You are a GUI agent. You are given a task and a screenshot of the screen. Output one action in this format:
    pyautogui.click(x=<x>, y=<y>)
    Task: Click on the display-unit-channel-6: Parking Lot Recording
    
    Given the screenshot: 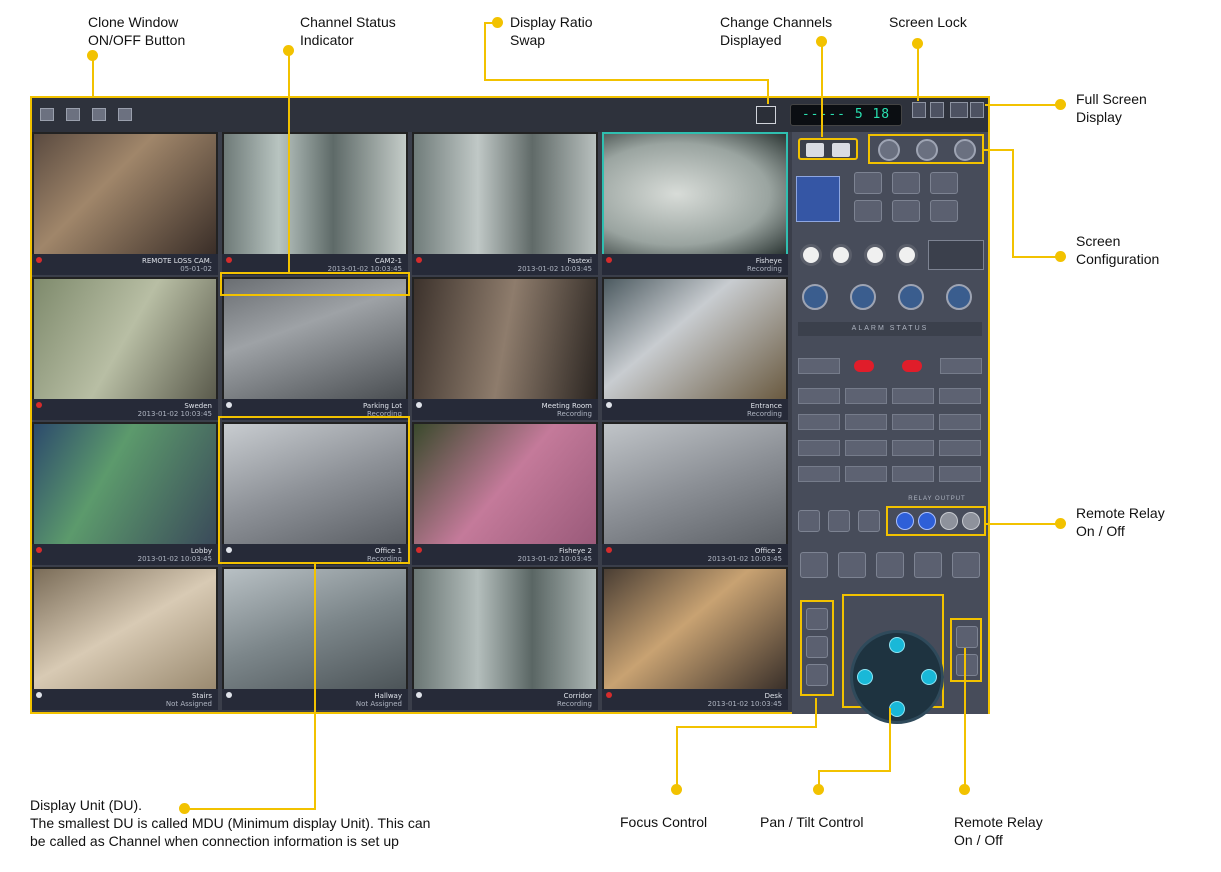 What is the action you would take?
    pyautogui.click(x=315, y=348)
    